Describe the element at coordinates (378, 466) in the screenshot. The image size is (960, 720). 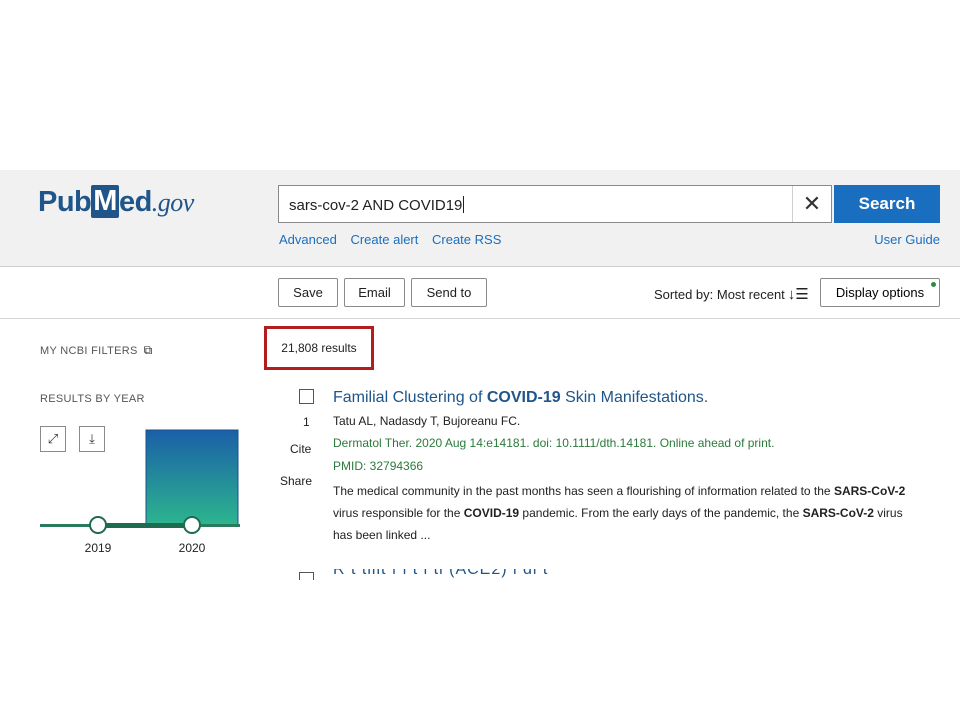
I see `article-pmid: PMID: 32794366` at that location.